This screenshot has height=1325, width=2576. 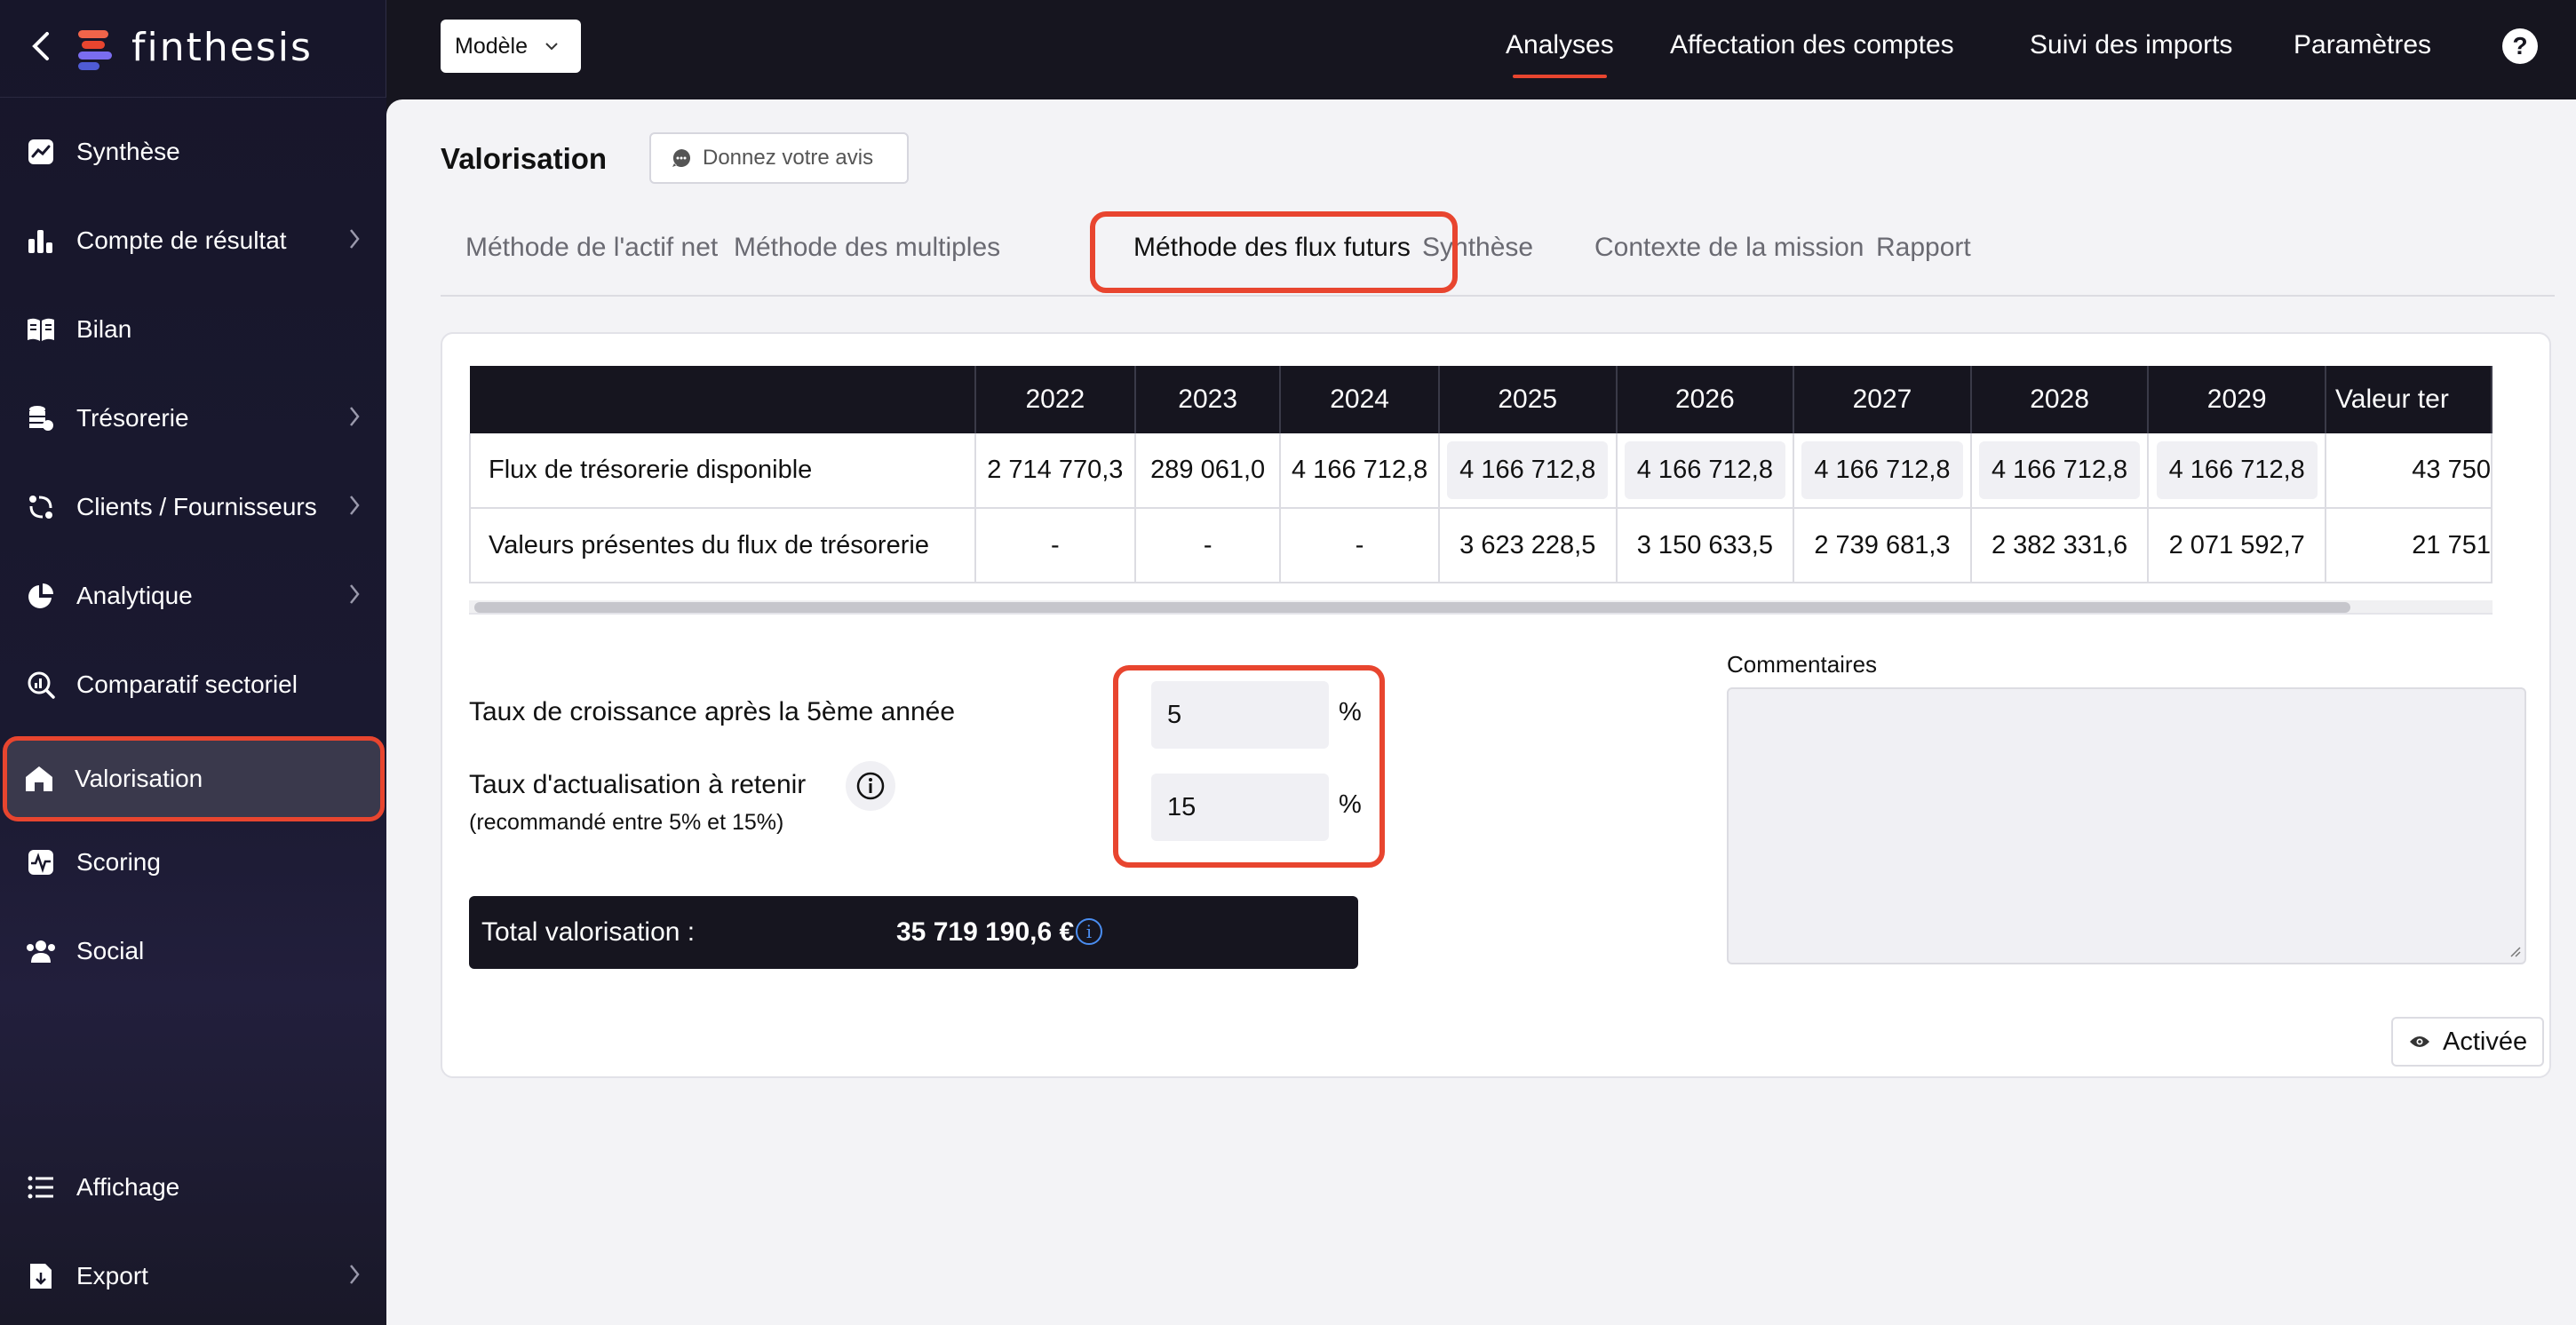 I want to click on sidebar-item-bilan: Bilan, so click(x=194, y=329).